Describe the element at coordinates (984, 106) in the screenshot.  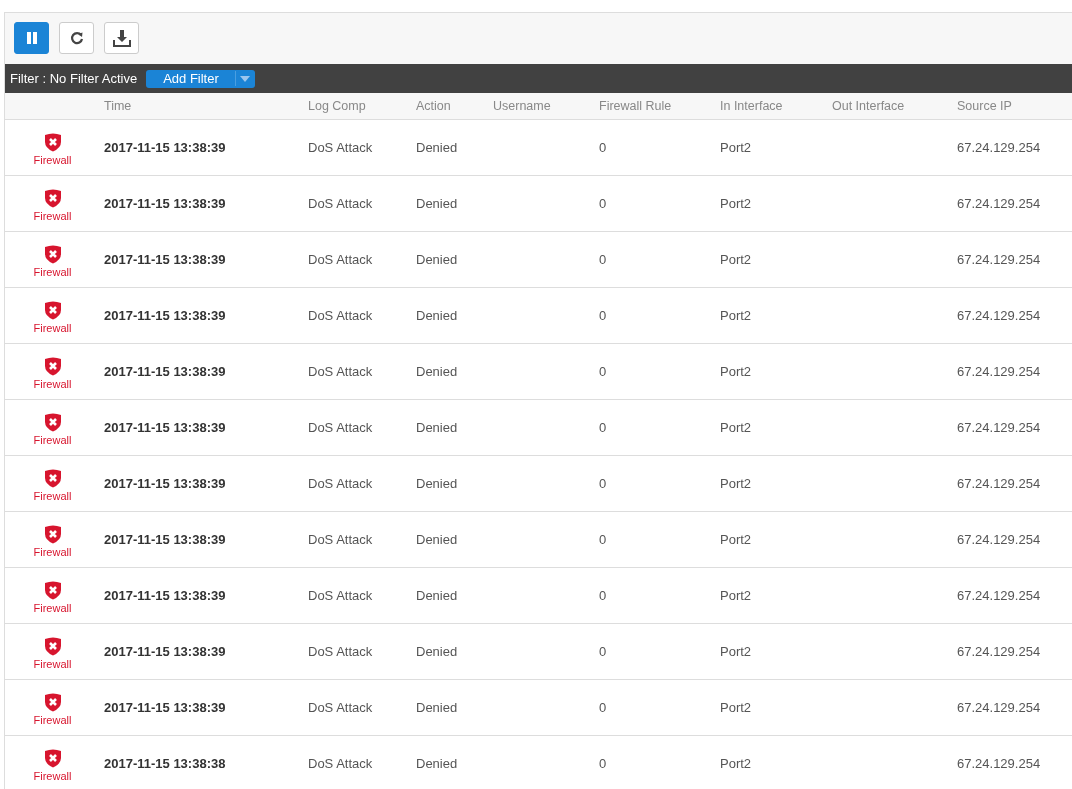
I see `column-header: Source IP` at that location.